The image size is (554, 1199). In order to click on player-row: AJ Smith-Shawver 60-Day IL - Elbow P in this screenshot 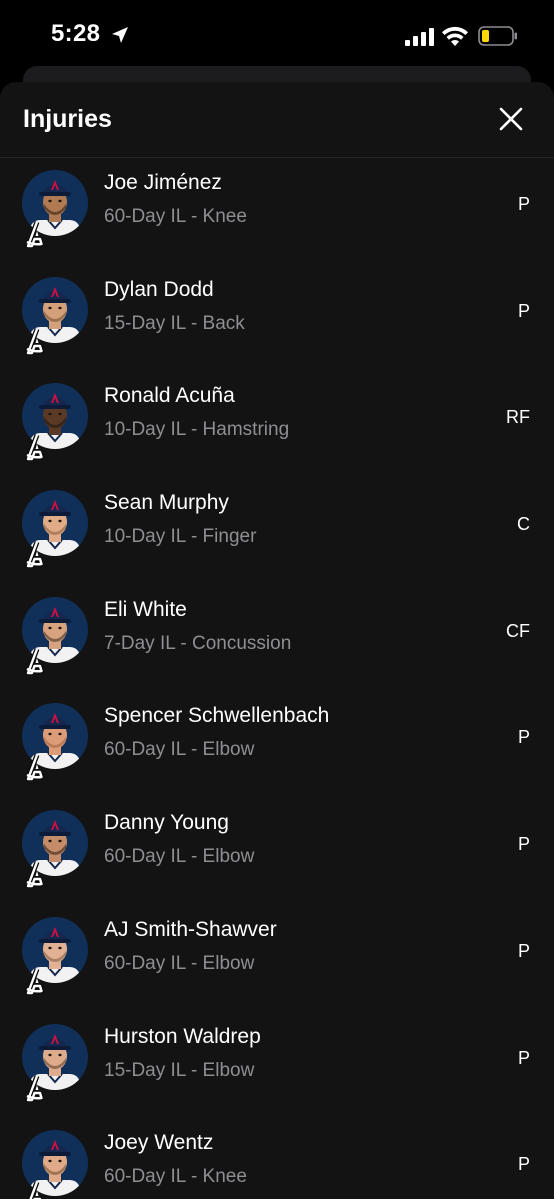, I will do `click(277, 958)`.